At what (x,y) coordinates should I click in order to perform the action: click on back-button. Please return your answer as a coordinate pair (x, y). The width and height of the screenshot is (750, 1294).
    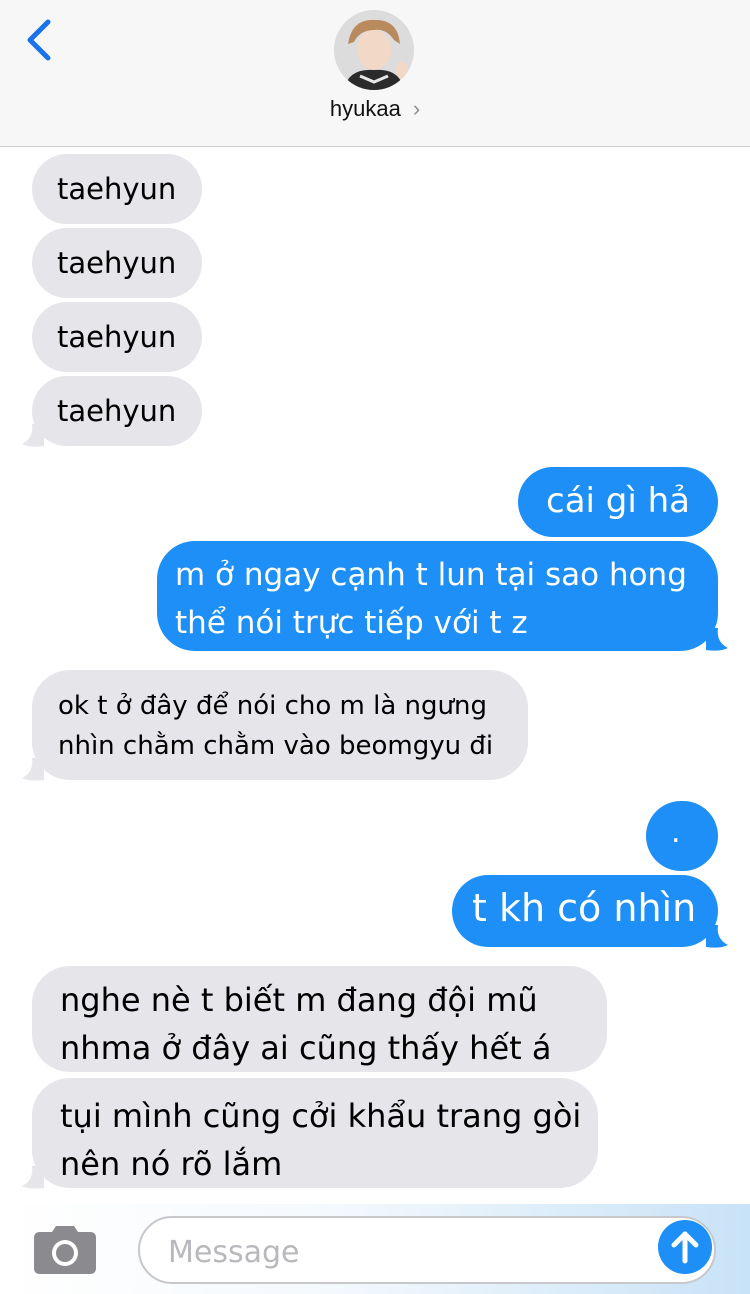
    Looking at the image, I should click on (40, 42).